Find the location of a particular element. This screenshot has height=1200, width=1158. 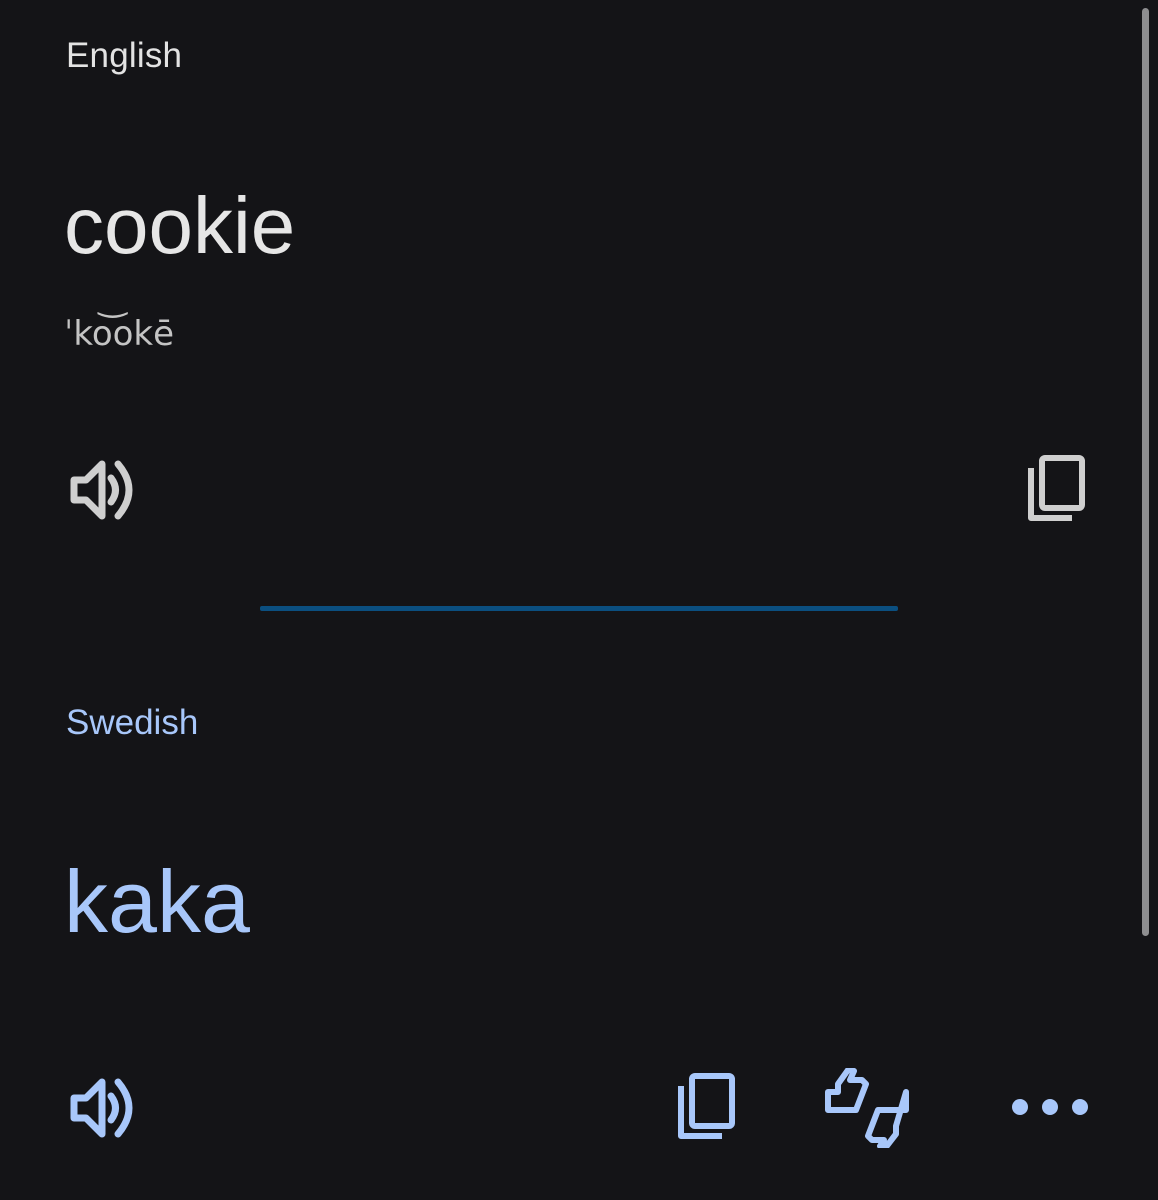

source-language-label: English is located at coordinates (124, 55).